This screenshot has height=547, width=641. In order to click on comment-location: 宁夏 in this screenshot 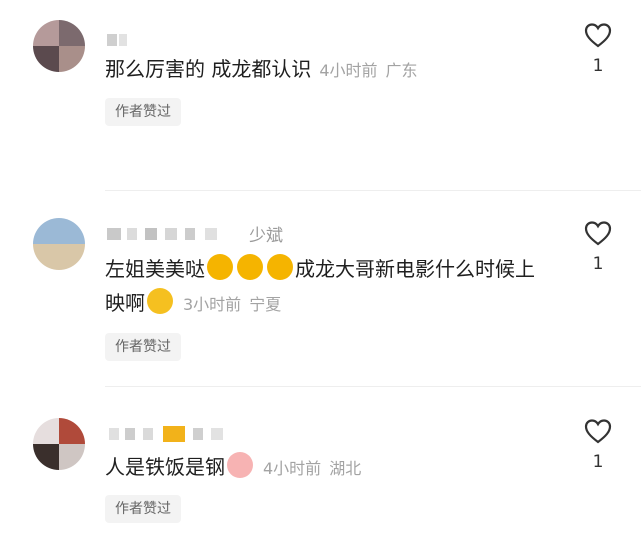, I will do `click(265, 304)`.